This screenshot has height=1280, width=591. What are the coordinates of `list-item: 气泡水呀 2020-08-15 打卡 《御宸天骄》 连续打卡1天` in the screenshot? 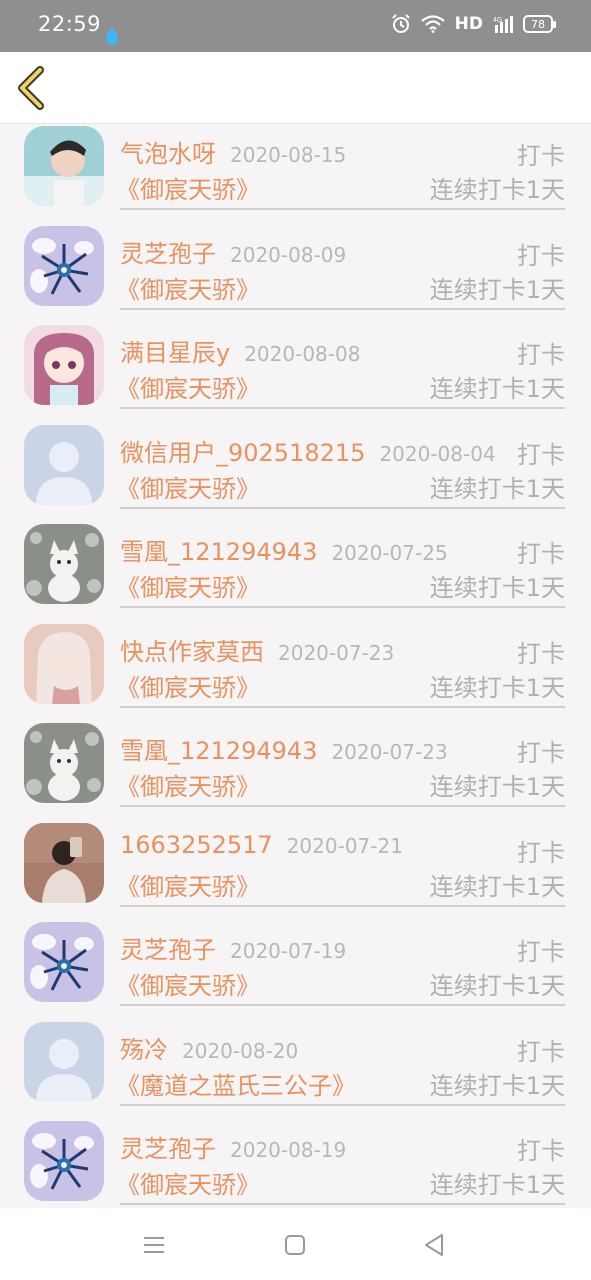 It's located at (295, 174).